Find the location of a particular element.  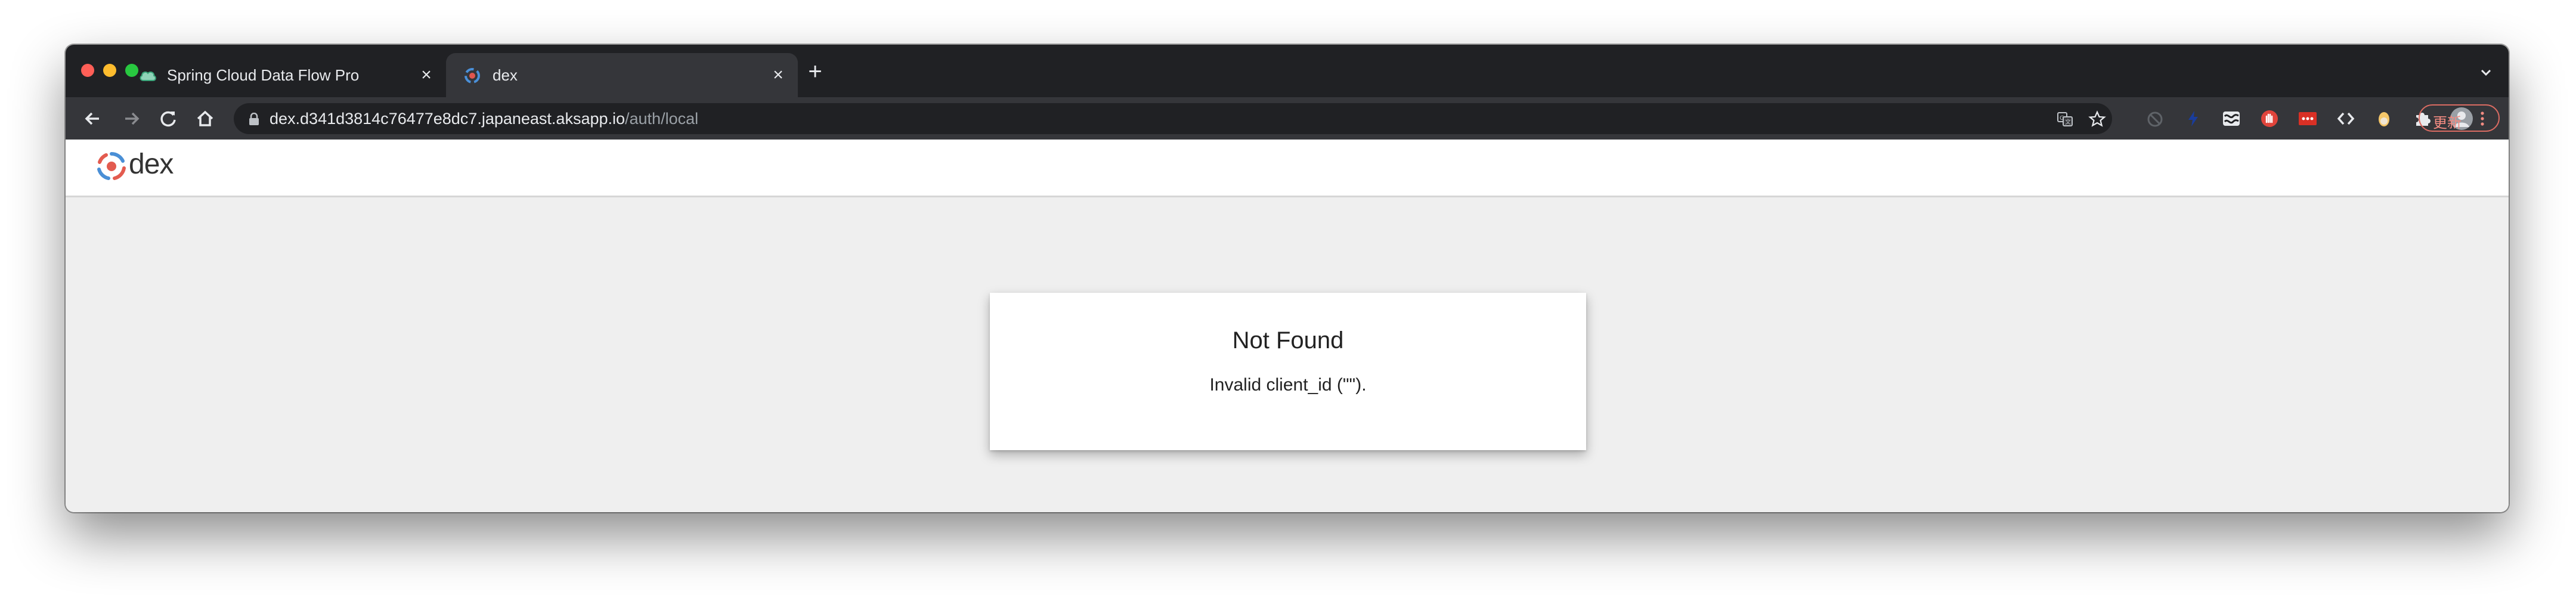

error-title: Not Found is located at coordinates (1288, 340).